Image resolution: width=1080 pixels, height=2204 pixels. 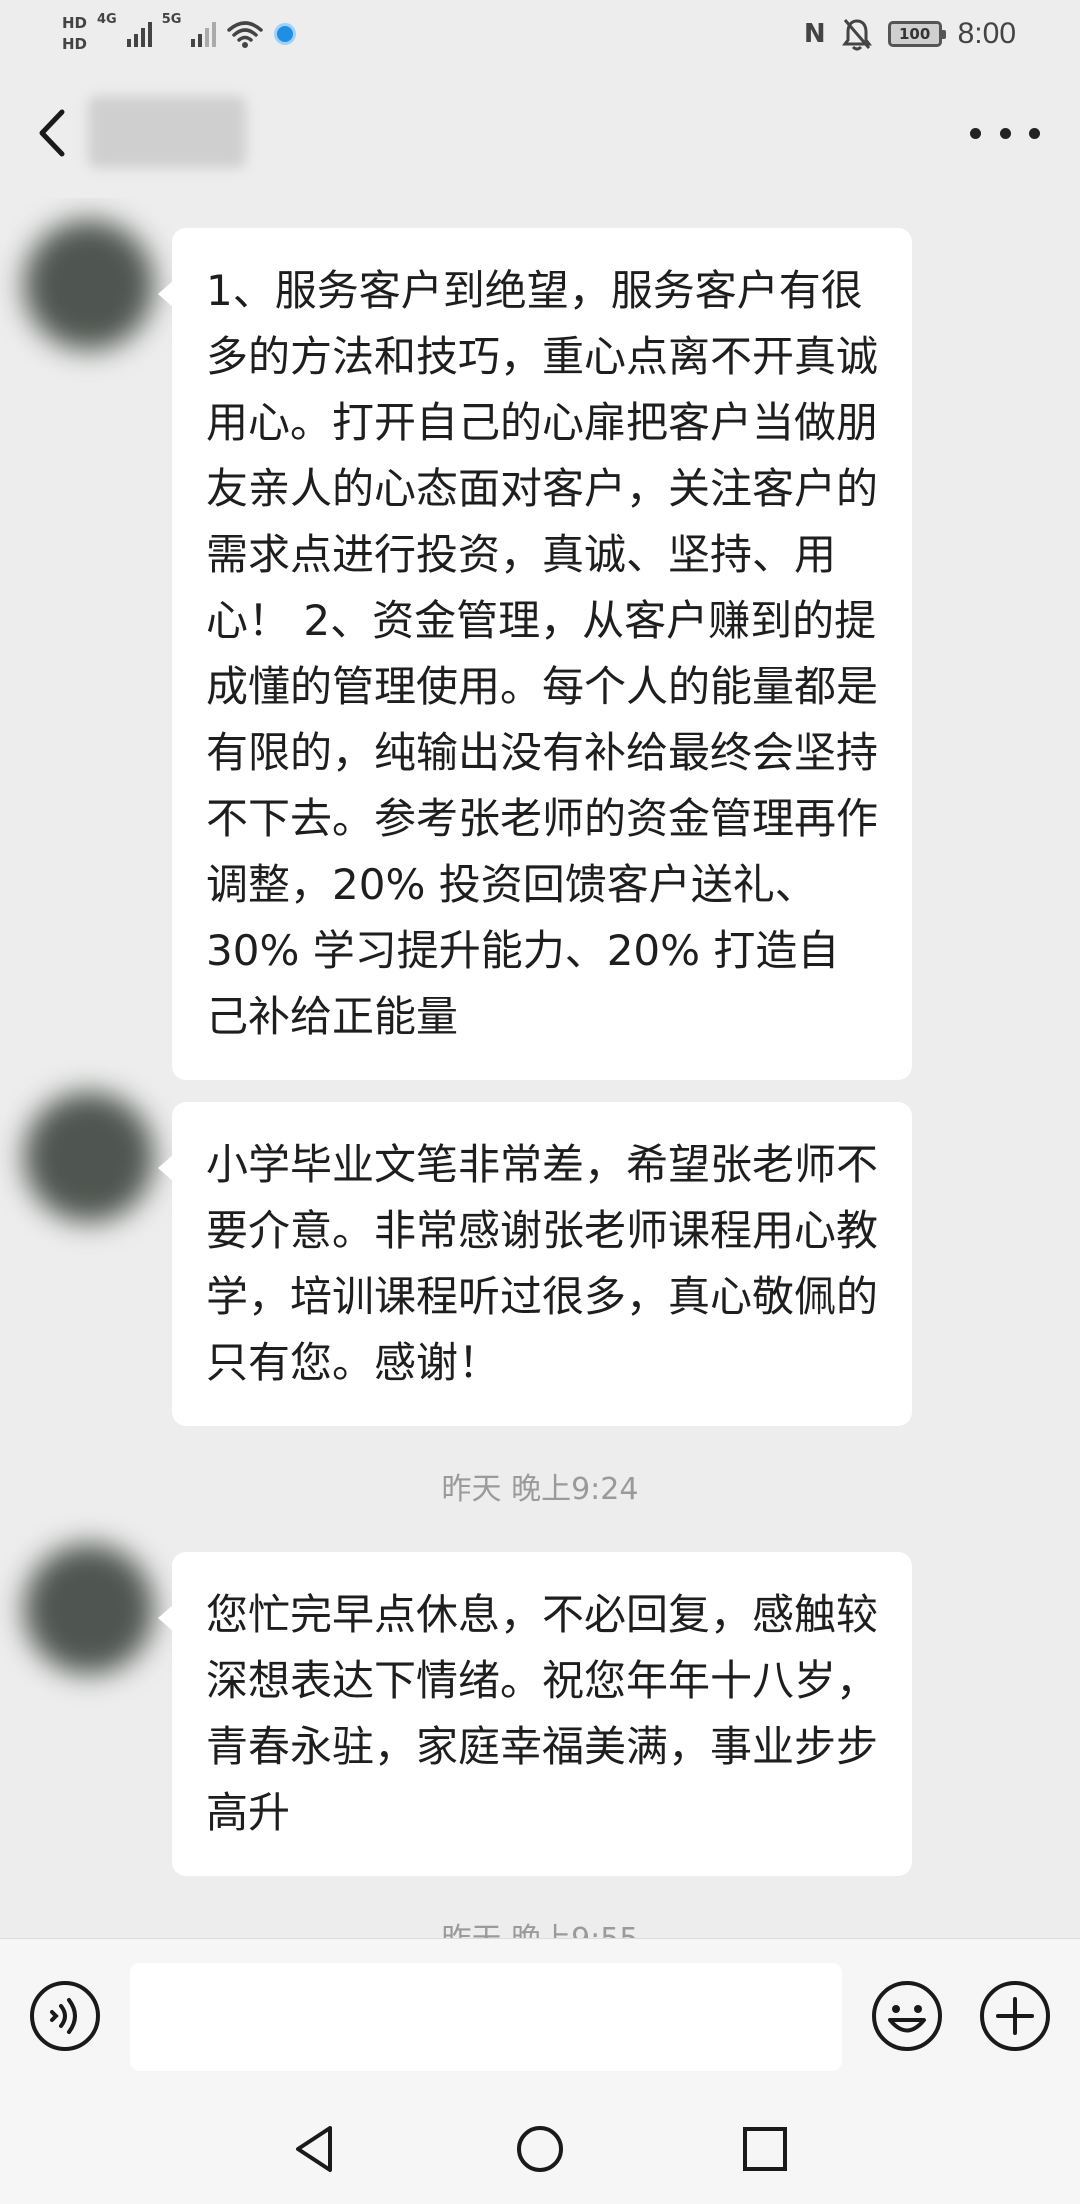 What do you see at coordinates (179, 34) in the screenshot?
I see `status-left: HD HD 4G 5G` at bounding box center [179, 34].